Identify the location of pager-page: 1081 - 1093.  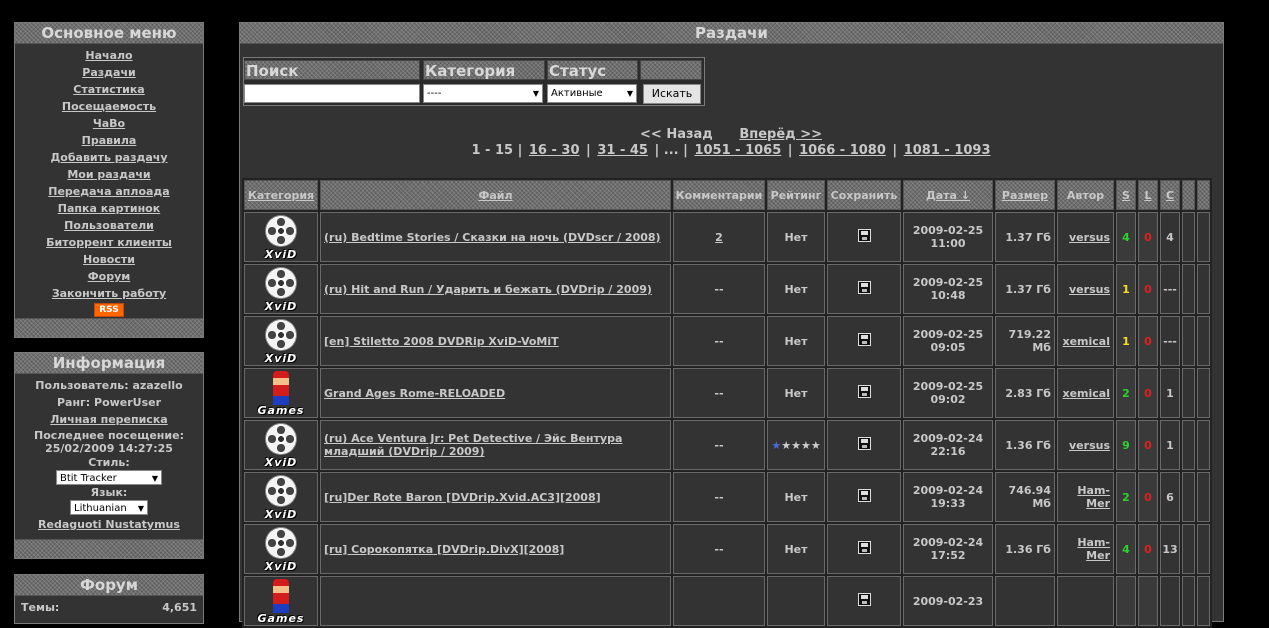
(947, 150).